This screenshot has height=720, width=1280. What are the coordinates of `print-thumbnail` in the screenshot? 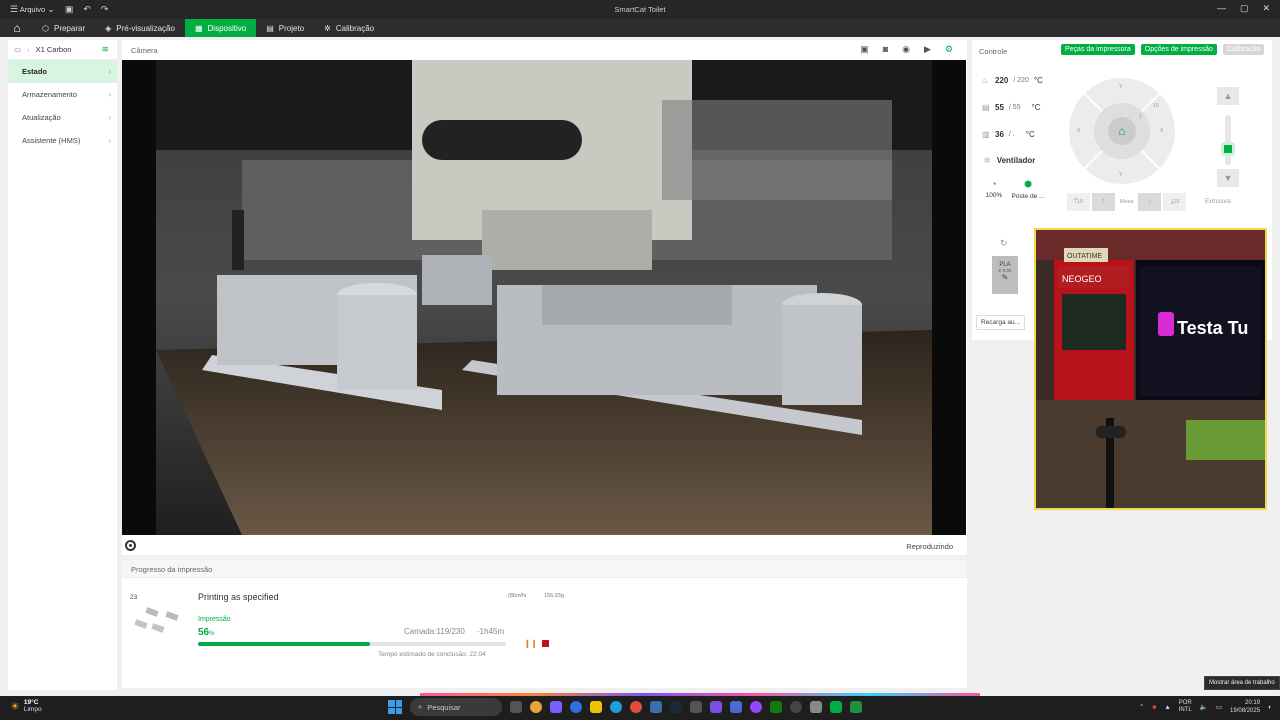 It's located at (156, 620).